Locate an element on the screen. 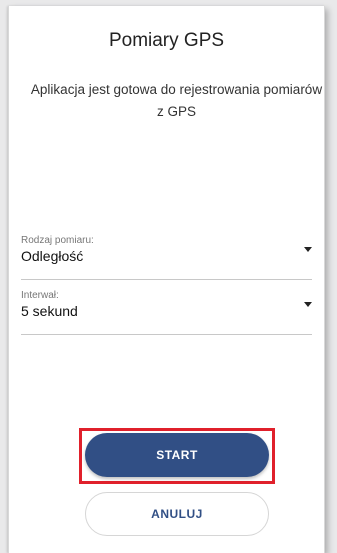 The image size is (337, 553). interval-value: 5 sekund is located at coordinates (49, 311).